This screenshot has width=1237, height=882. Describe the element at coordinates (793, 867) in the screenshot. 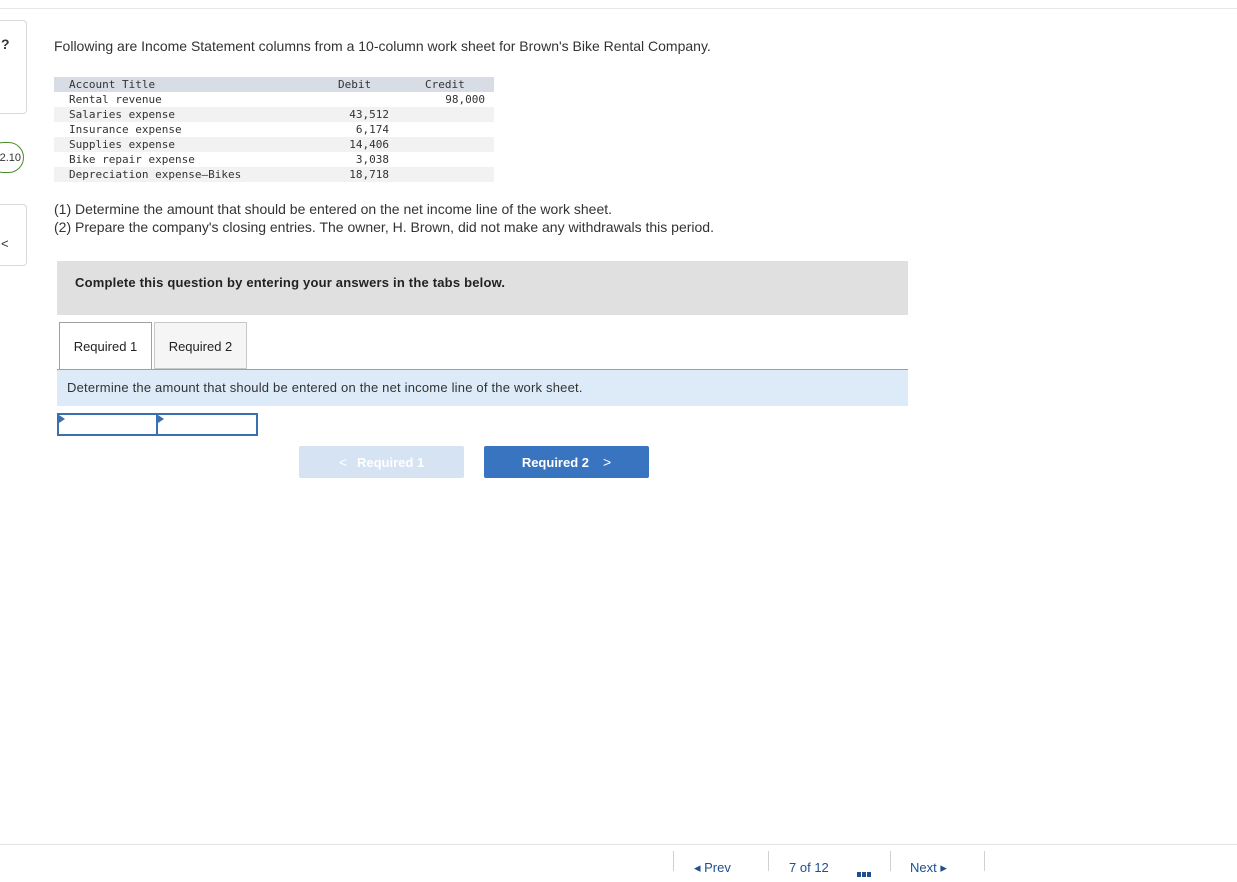

I see `page-current: 7` at that location.